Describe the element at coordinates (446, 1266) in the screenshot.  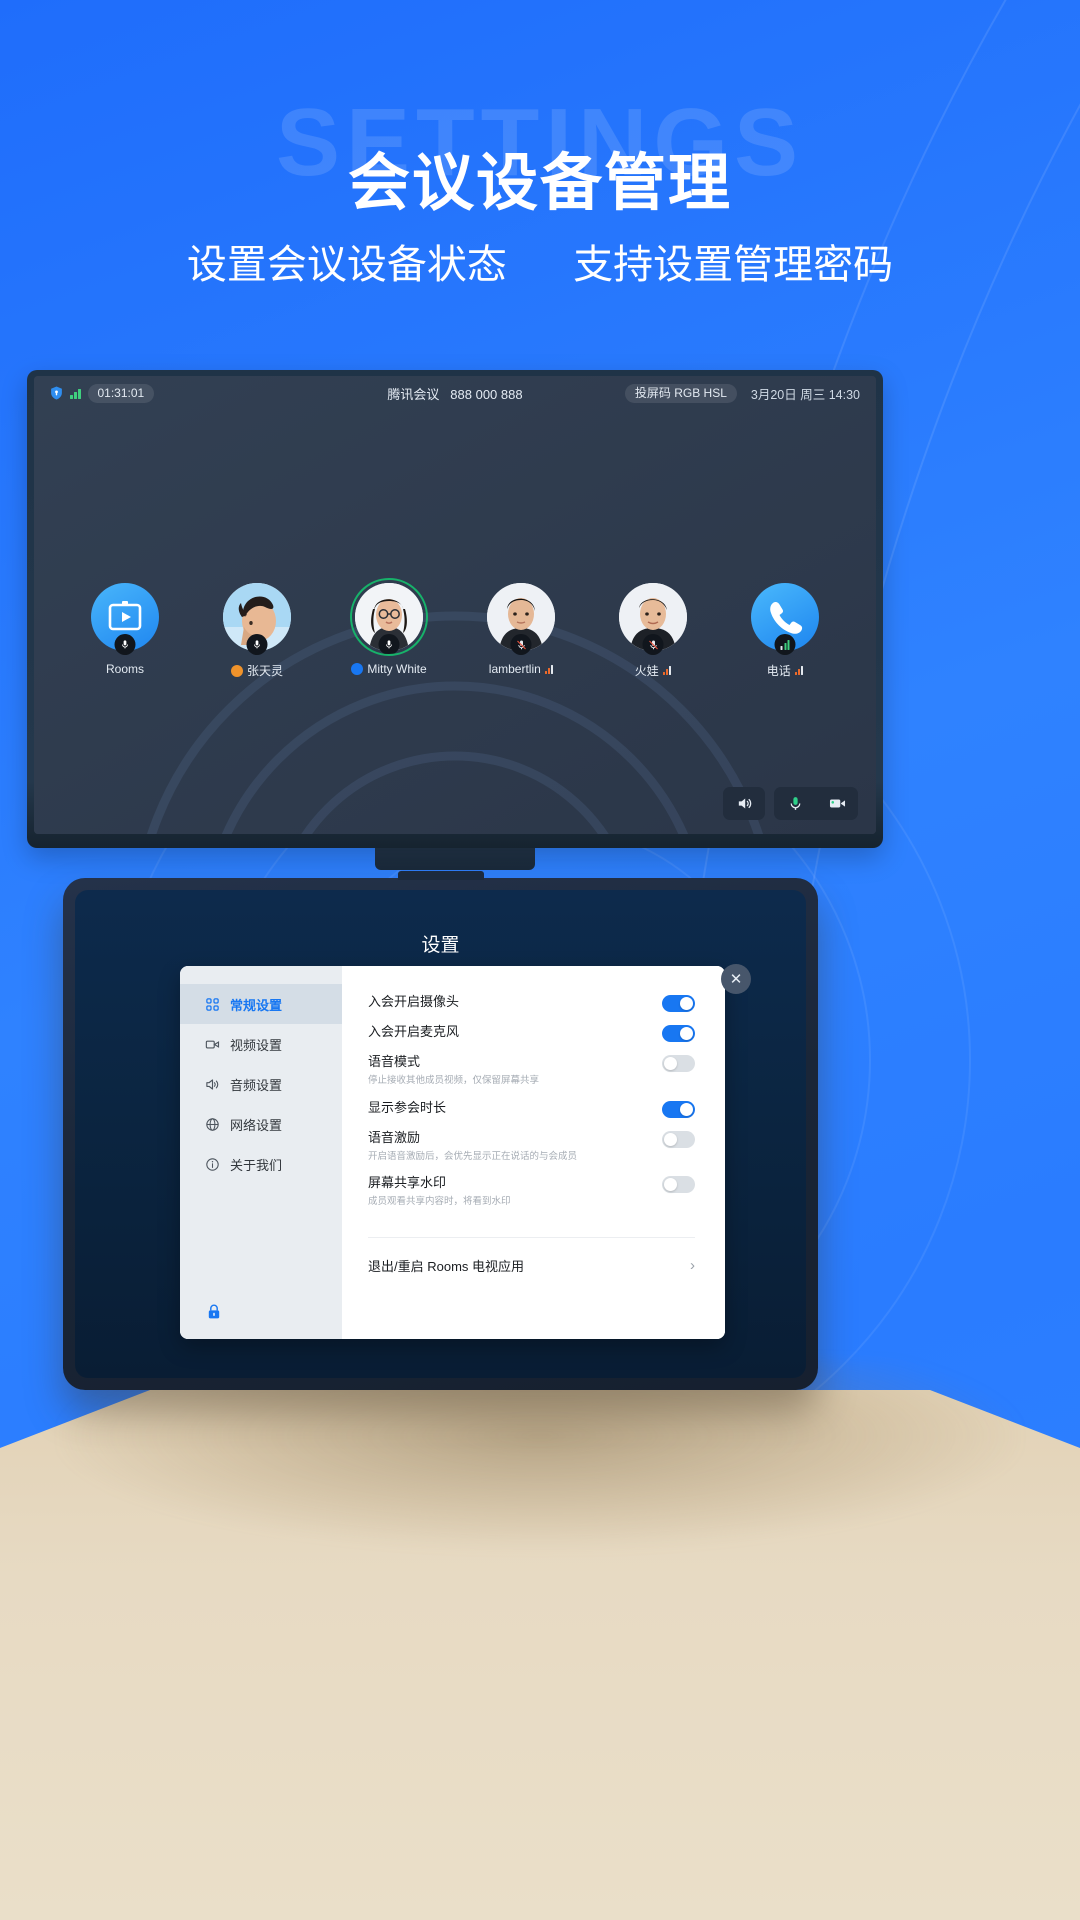
I see `exit-restart-label: 退出/重启 Rooms 电视应用` at that location.